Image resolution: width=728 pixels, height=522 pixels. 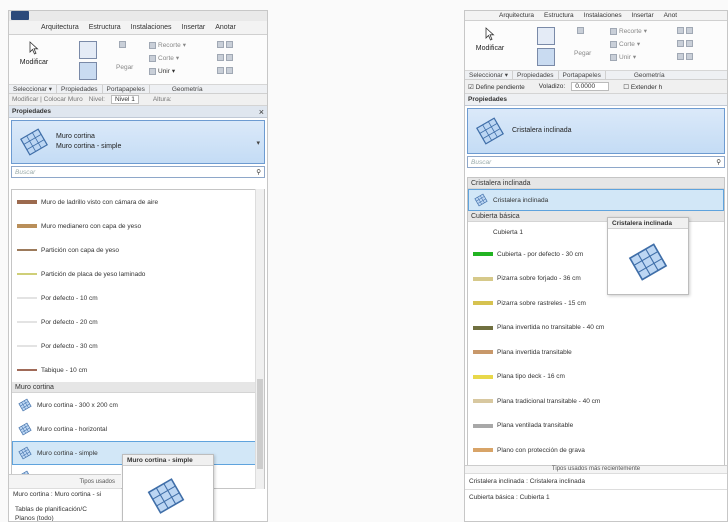 What do you see at coordinates (596, 481) in the screenshot?
I see `recent-type-row-1: Cristalera inclinada` at bounding box center [596, 481].